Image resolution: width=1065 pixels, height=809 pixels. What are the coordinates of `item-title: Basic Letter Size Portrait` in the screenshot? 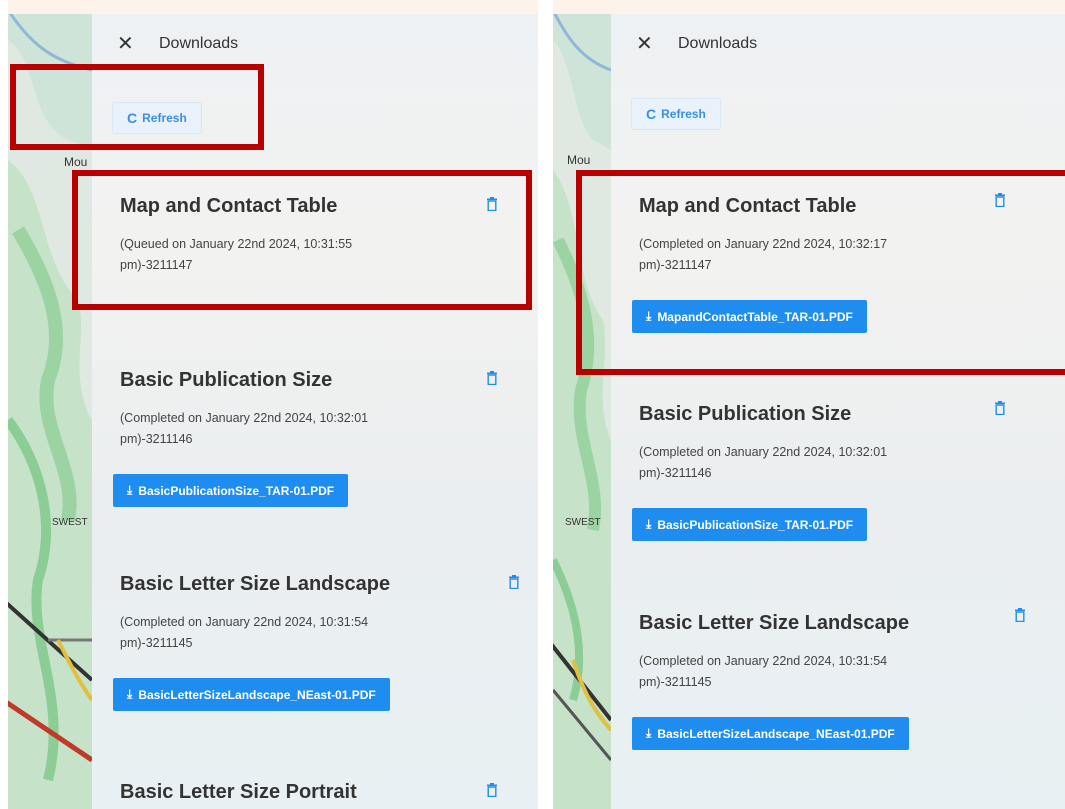 It's located at (238, 792).